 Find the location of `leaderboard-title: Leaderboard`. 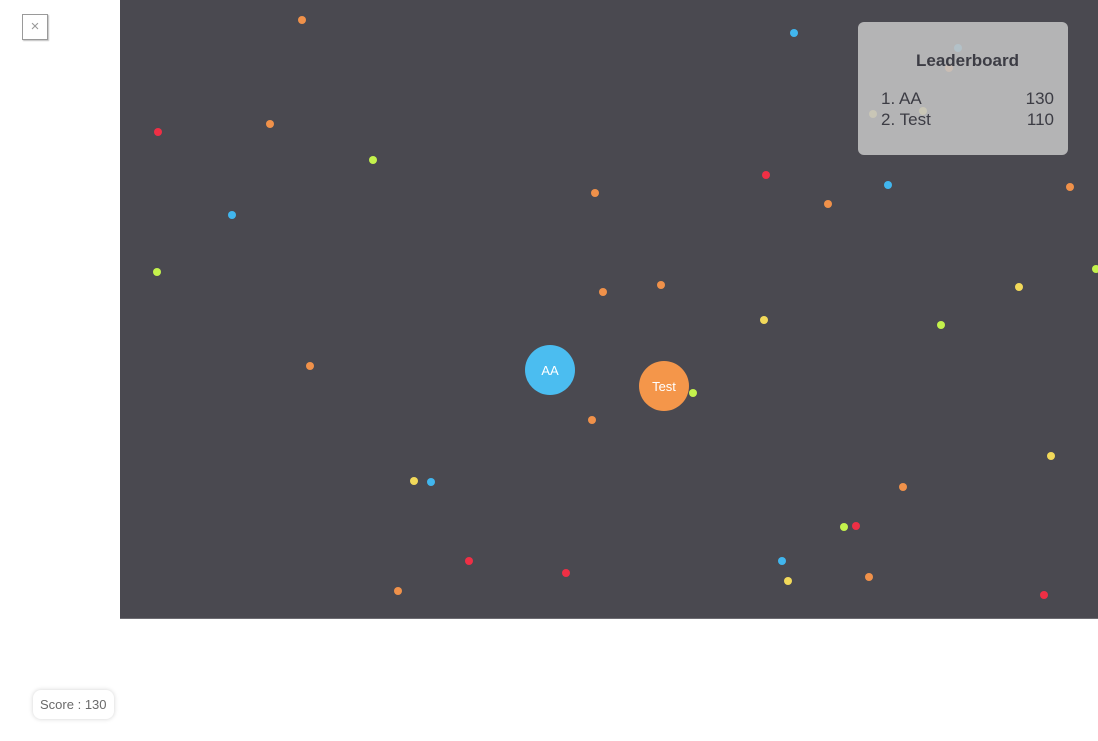

leaderboard-title: Leaderboard is located at coordinates (967, 60).